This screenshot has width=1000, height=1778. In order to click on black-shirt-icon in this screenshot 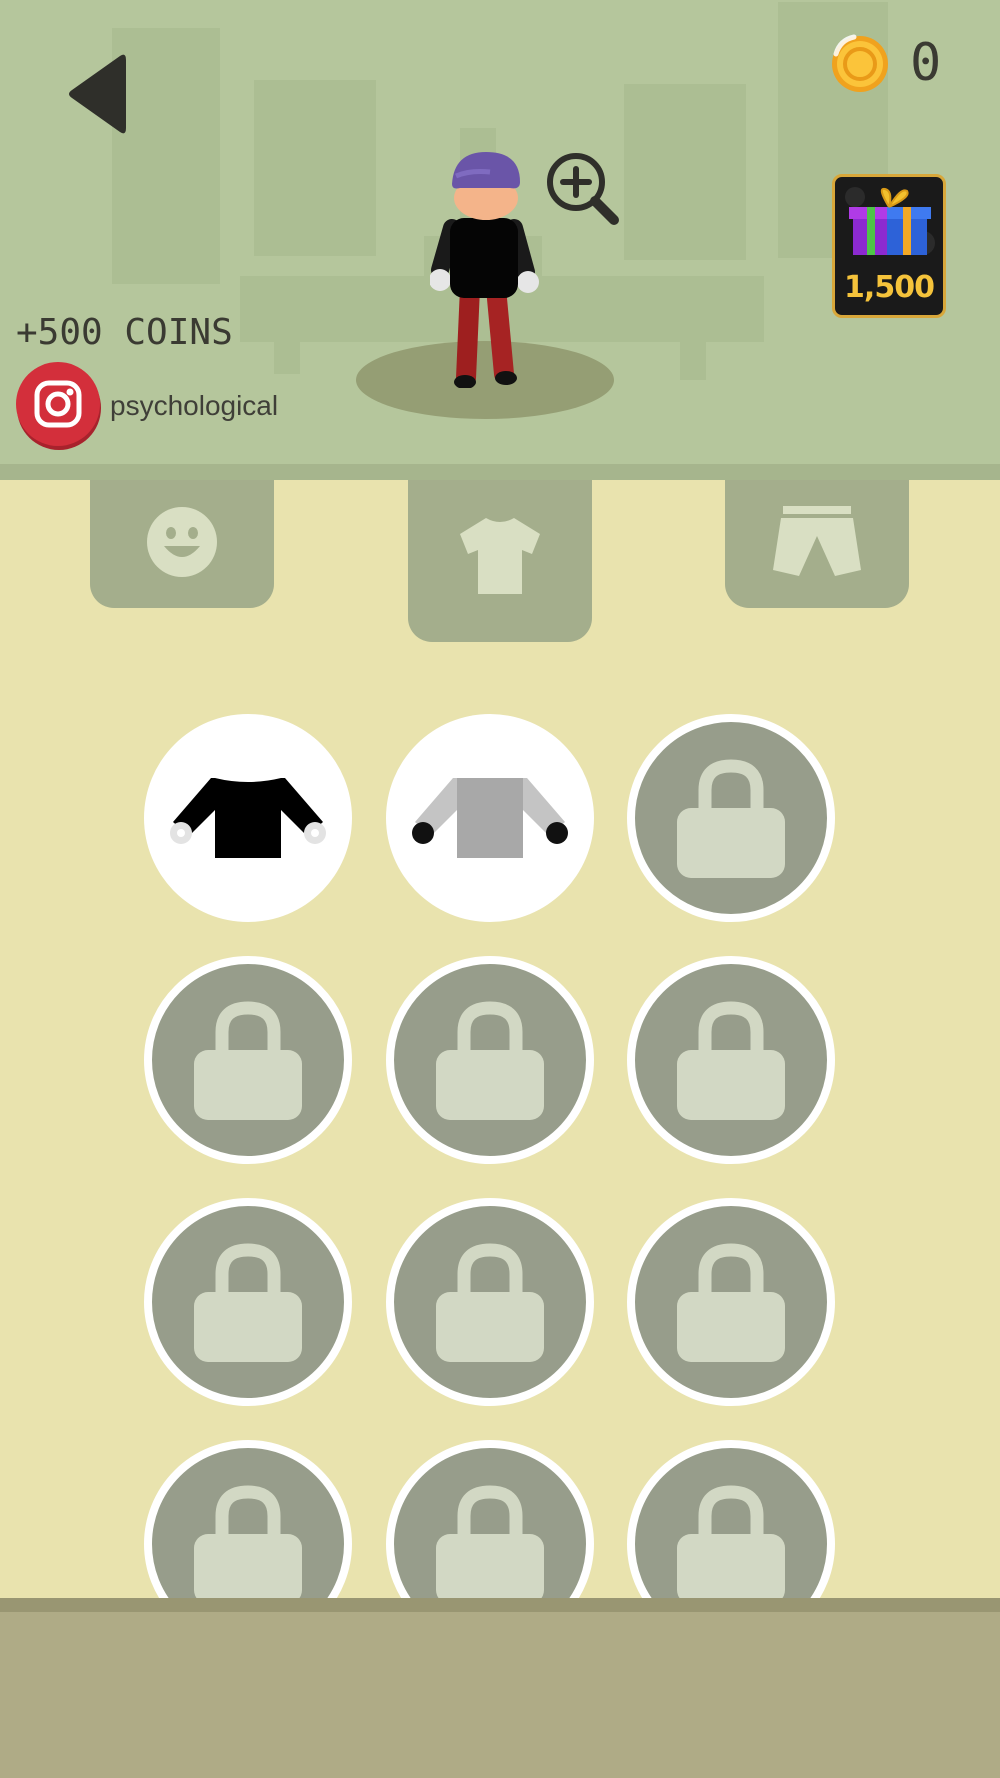, I will do `click(248, 818)`.